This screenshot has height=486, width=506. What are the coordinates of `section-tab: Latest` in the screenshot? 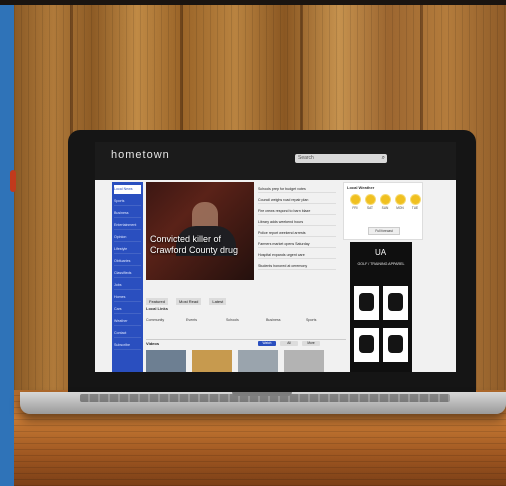 It's located at (218, 301).